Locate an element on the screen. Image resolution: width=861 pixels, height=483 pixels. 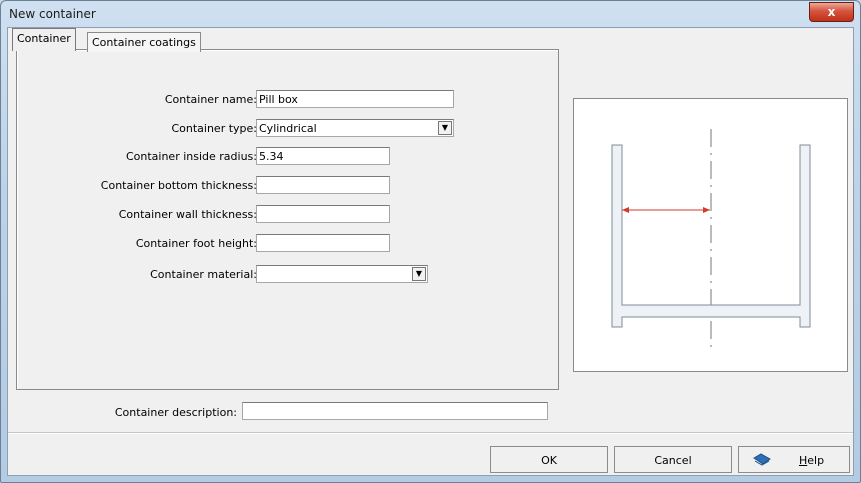
container-description-input is located at coordinates (395, 411).